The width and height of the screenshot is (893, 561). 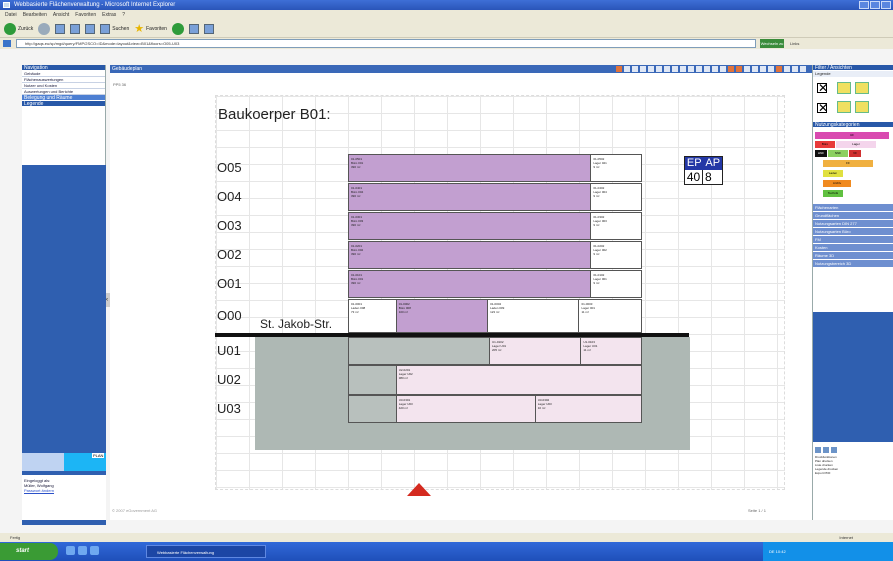 I want to click on stop-icon, so click(x=60, y=28).